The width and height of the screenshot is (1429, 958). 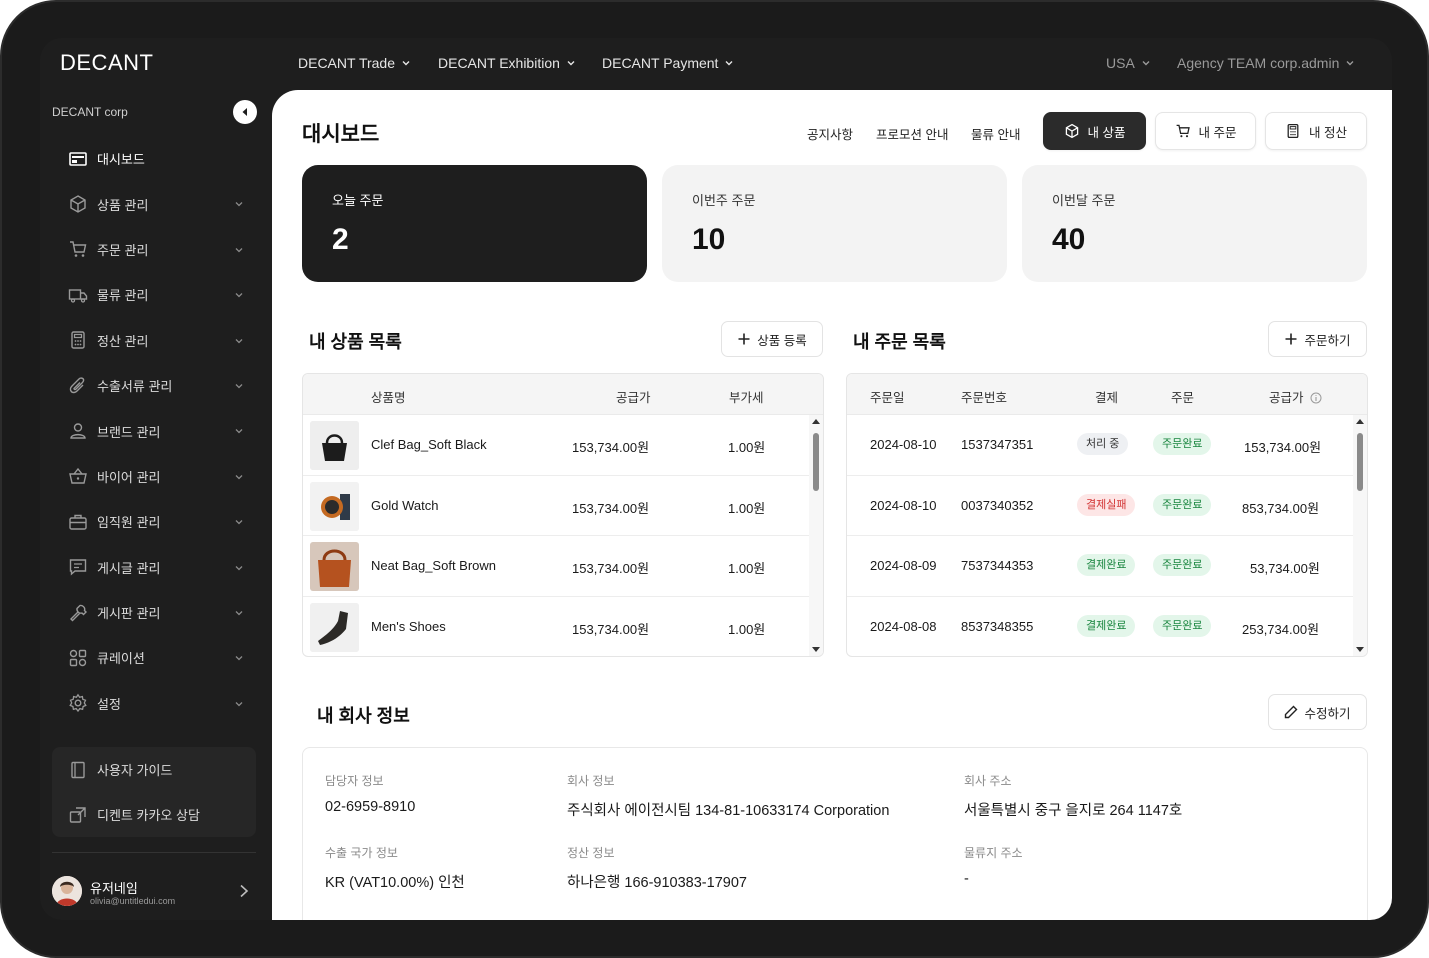 What do you see at coordinates (1217, 132) in the screenshot?
I see `button-label: 내 주문` at bounding box center [1217, 132].